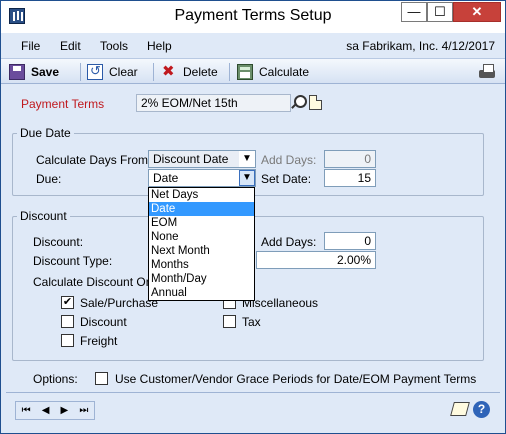 The height and width of the screenshot is (434, 506). I want to click on calculate-label: Calculate, so click(284, 72).